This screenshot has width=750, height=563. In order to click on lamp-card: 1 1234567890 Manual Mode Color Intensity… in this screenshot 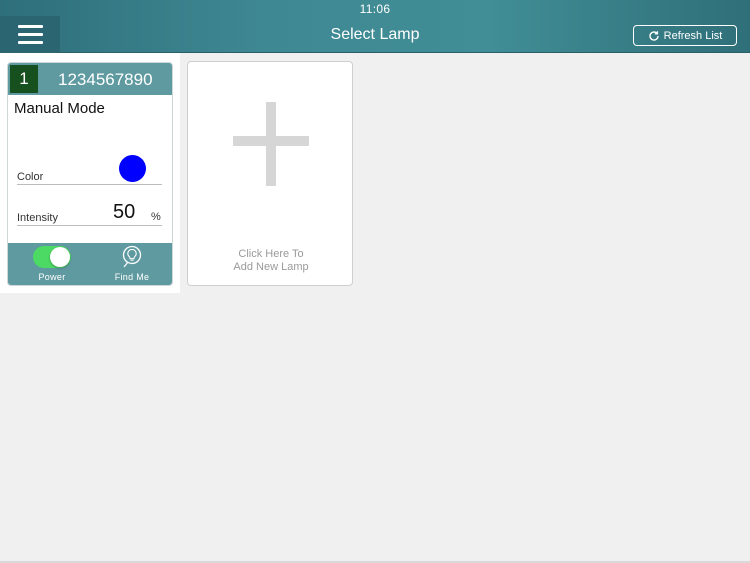, I will do `click(90, 174)`.